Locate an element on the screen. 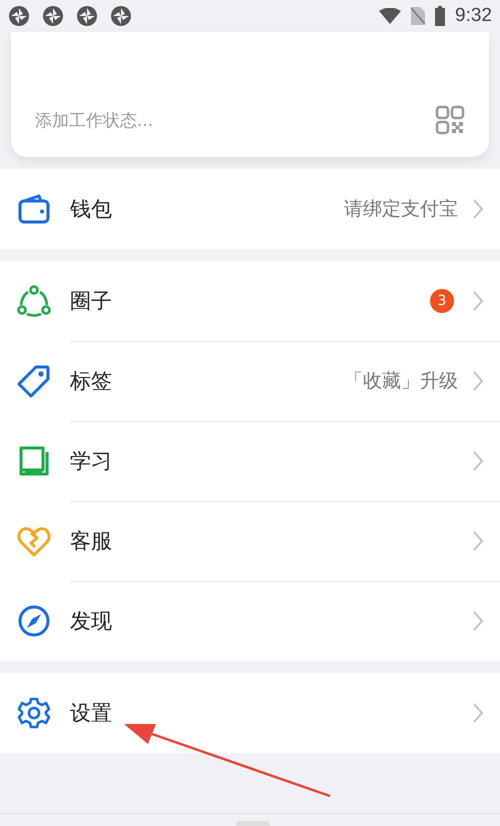 The width and height of the screenshot is (500, 826). people-circle-icon is located at coordinates (34, 301).